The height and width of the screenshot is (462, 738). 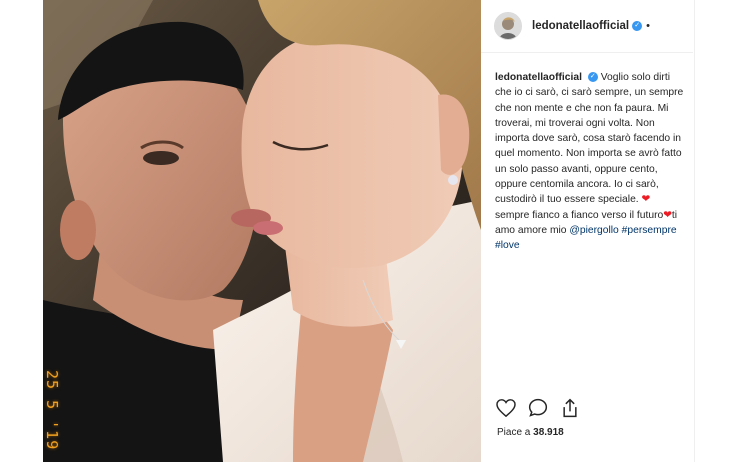 I want to click on speech-bubble-icon, so click(x=538, y=407).